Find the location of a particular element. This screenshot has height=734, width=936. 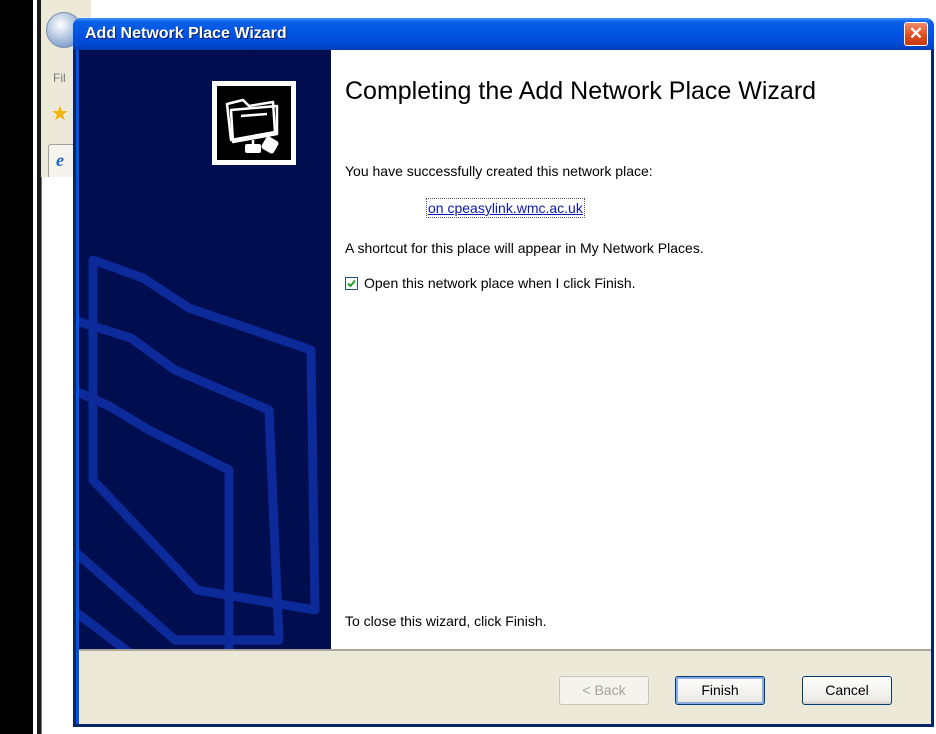

page-title: Completing the Add Network Place Wizard is located at coordinates (581, 91).